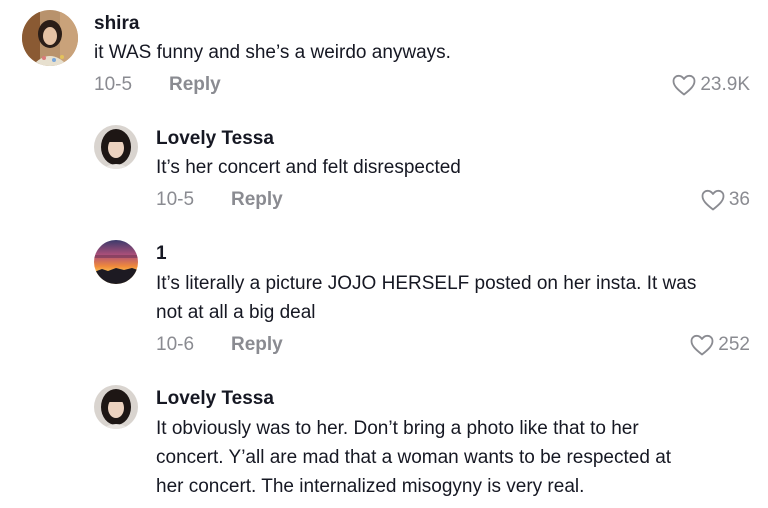 This screenshot has height=508, width=768. Describe the element at coordinates (725, 200) in the screenshot. I see `like-button: 36` at that location.